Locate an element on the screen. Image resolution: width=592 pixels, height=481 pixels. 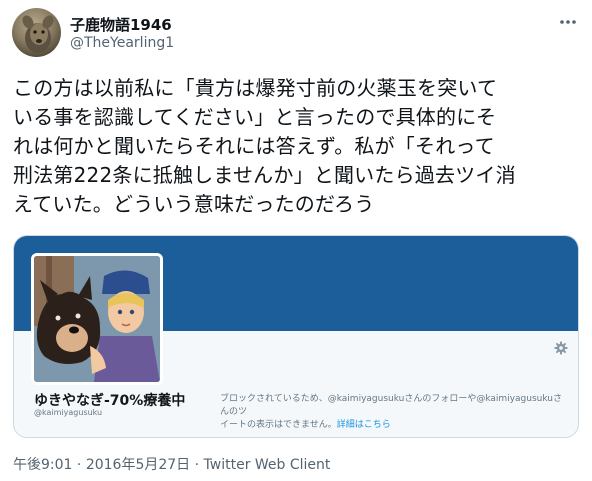
author-avatar is located at coordinates (36, 32).